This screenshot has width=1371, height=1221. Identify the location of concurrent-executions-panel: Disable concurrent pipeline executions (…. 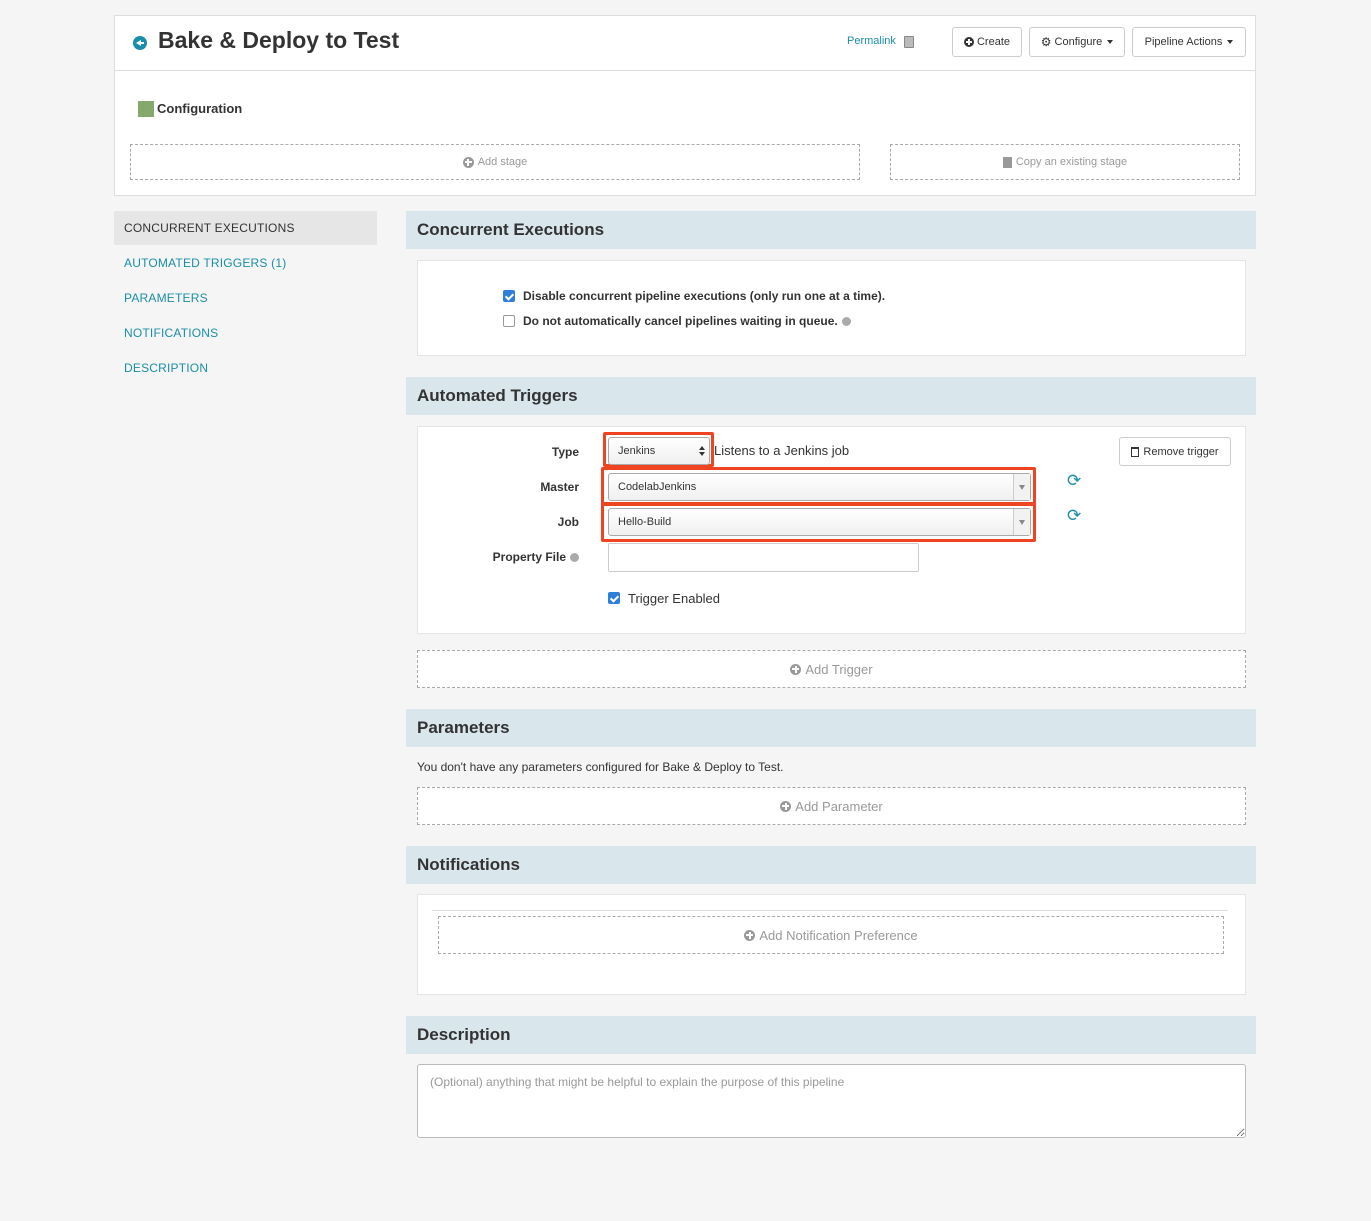
(831, 308).